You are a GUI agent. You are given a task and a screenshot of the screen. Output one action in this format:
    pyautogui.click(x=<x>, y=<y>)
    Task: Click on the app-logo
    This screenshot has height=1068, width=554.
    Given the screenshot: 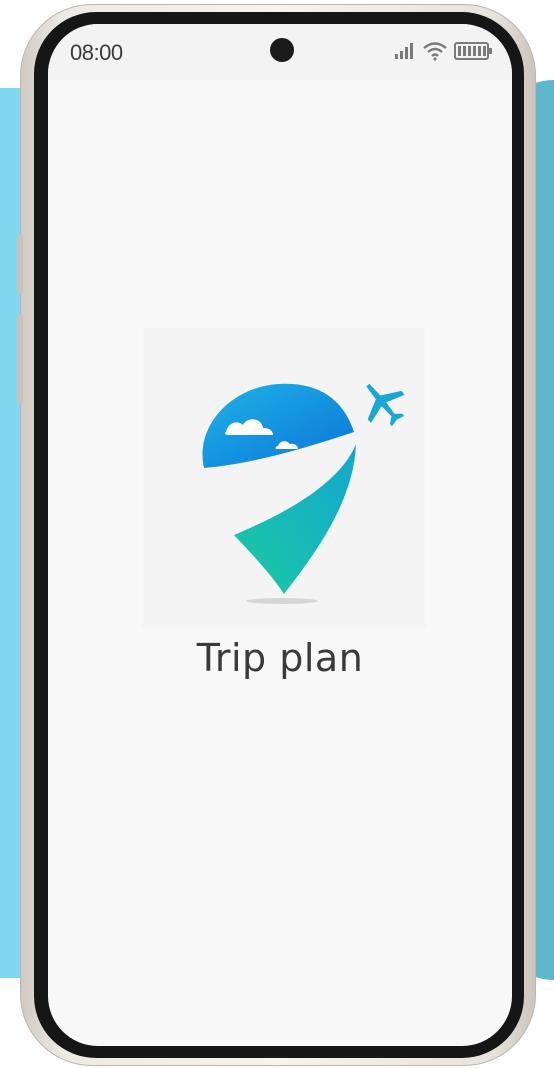 What is the action you would take?
    pyautogui.click(x=284, y=478)
    